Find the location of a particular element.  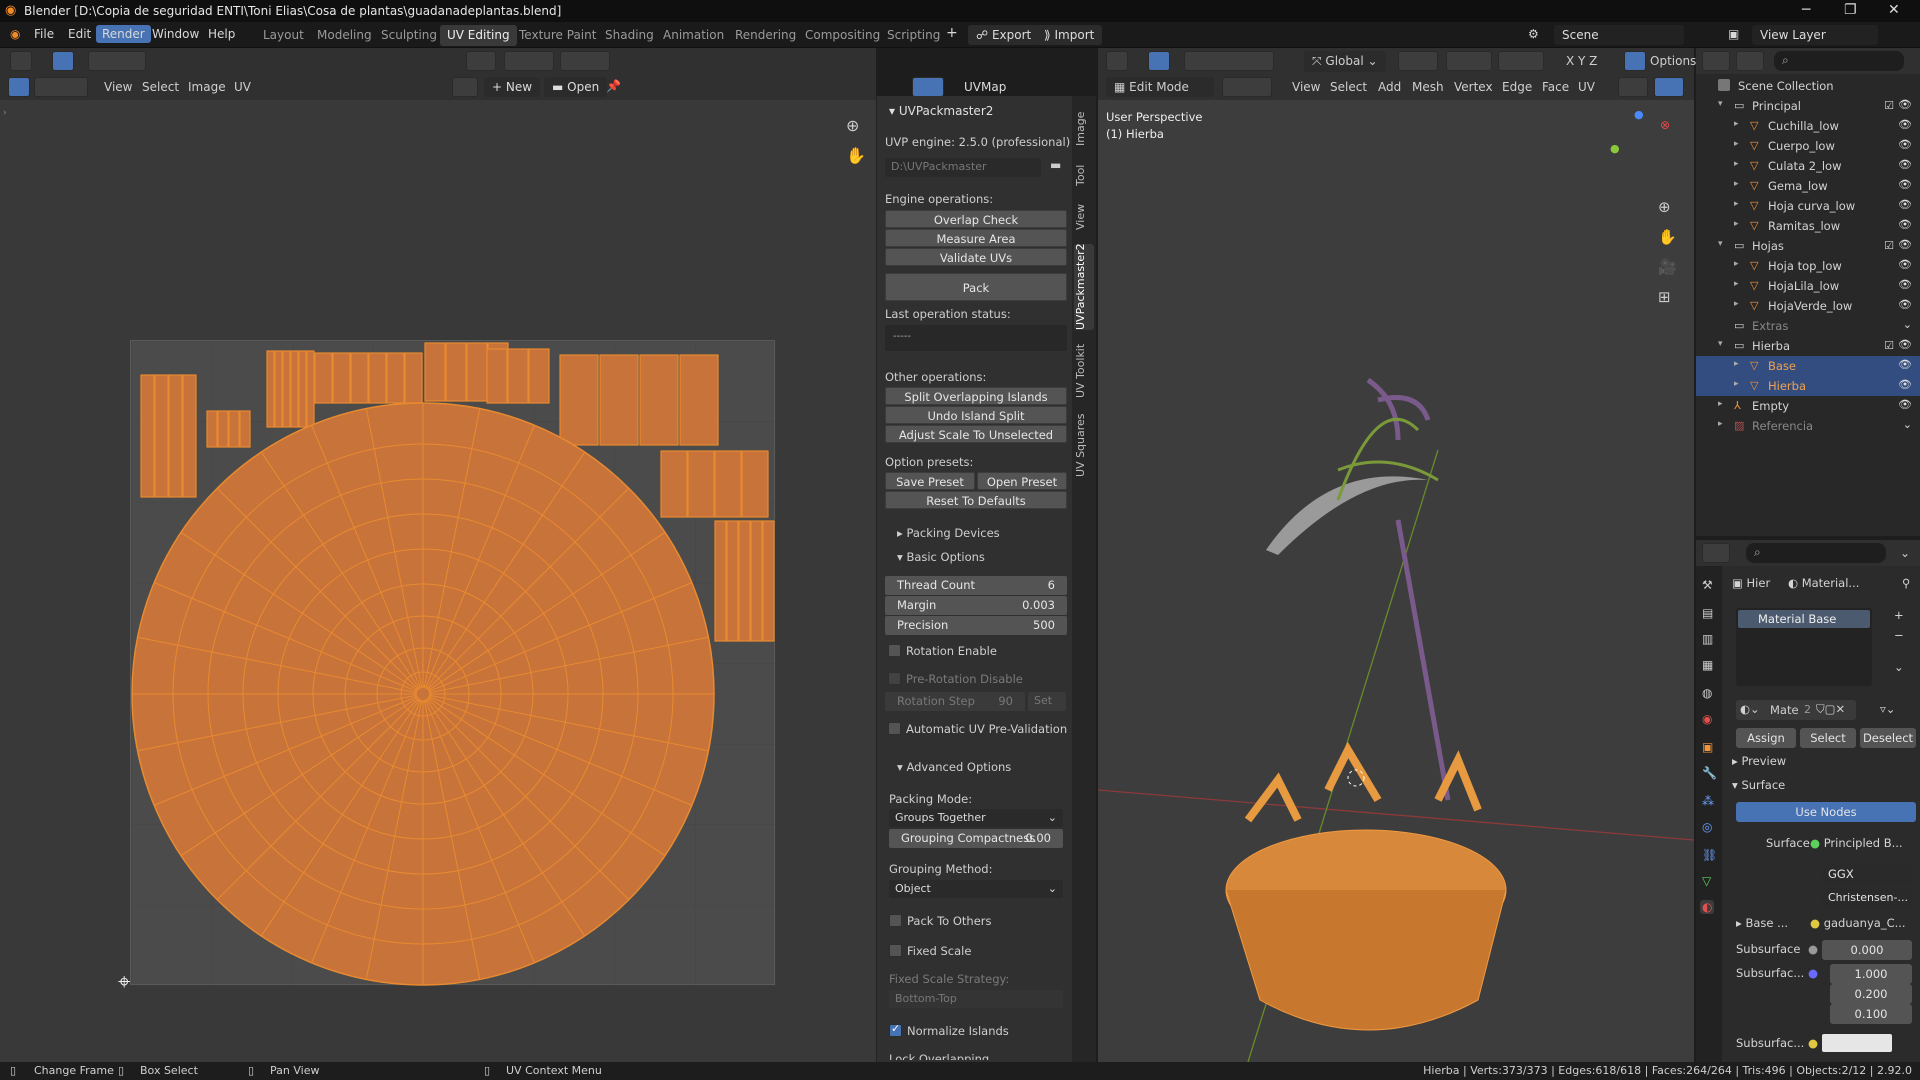

gizmo-y-icon: ● is located at coordinates (1615, 148).